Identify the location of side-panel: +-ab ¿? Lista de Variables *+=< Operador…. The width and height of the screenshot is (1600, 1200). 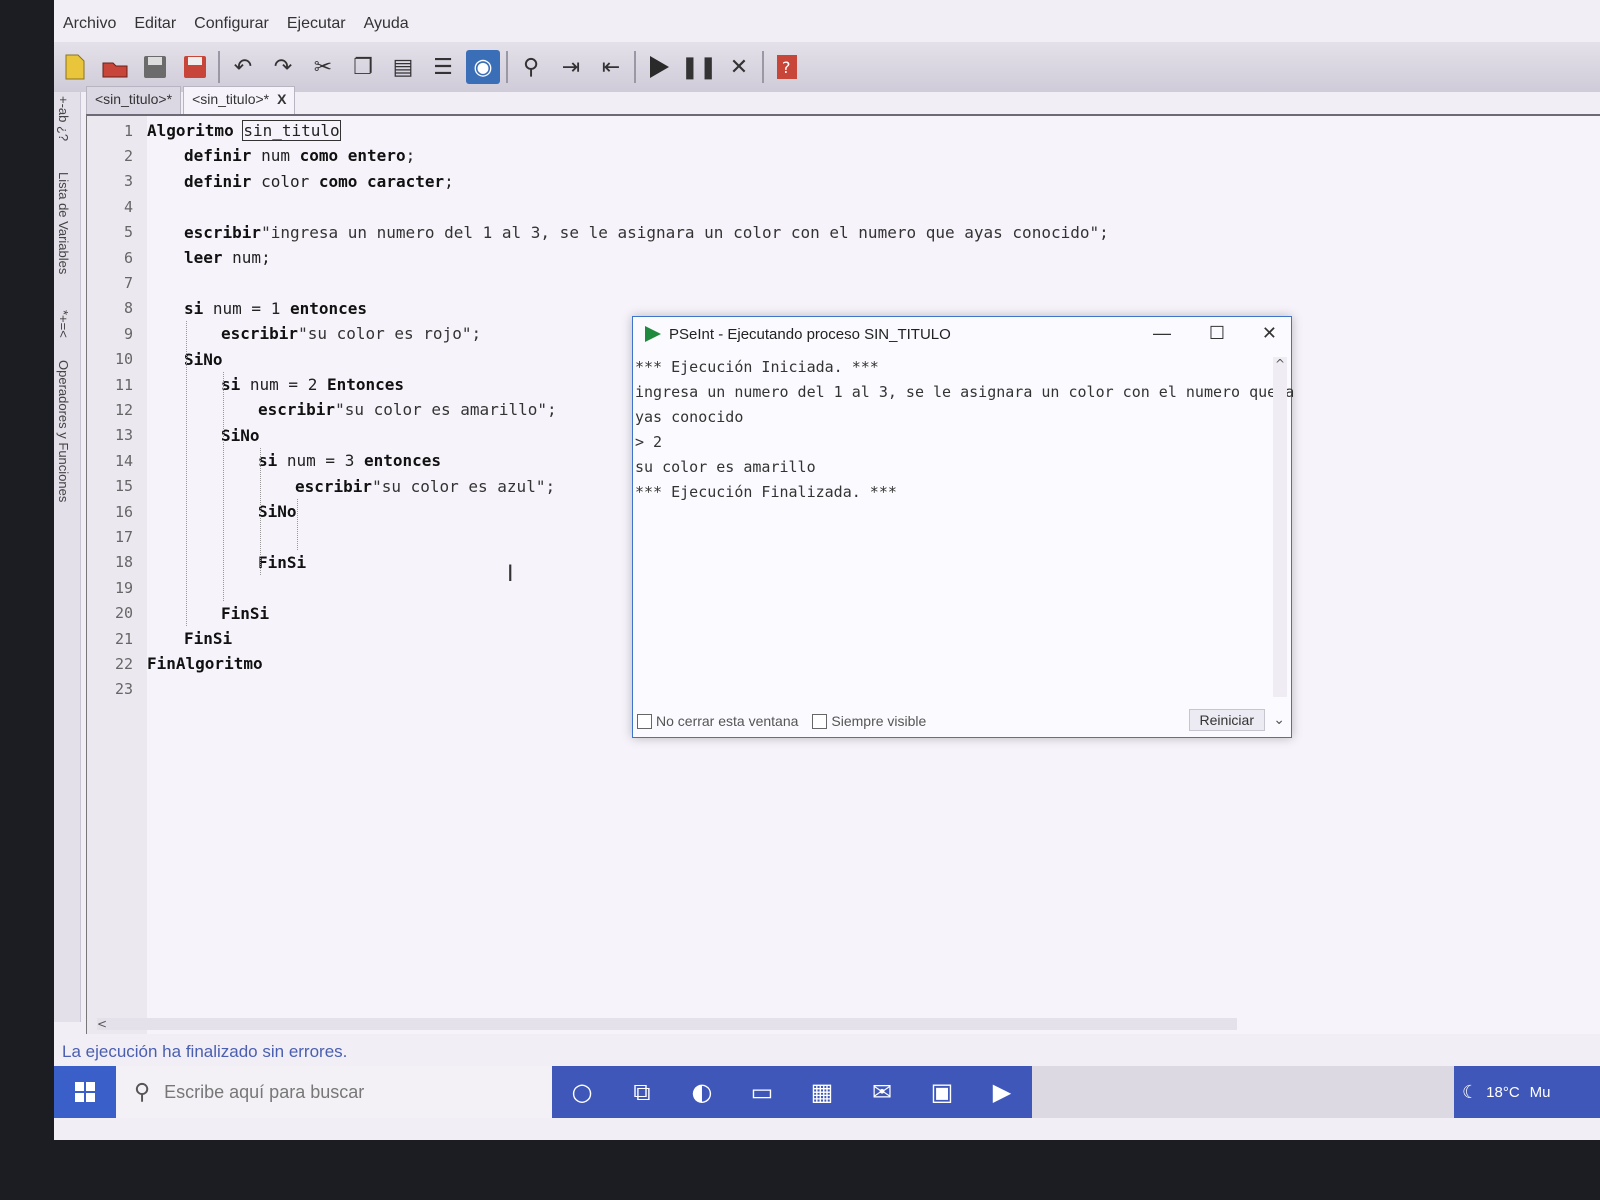
(67, 557).